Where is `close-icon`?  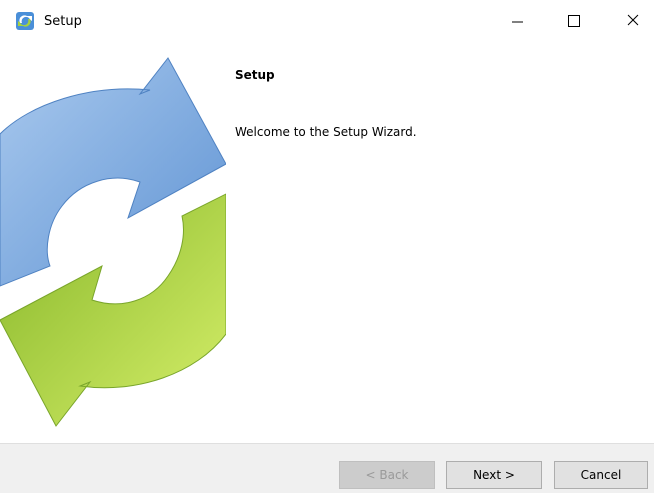
close-icon is located at coordinates (633, 20).